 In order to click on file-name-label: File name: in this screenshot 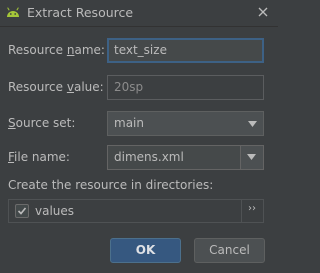, I will do `click(39, 157)`.